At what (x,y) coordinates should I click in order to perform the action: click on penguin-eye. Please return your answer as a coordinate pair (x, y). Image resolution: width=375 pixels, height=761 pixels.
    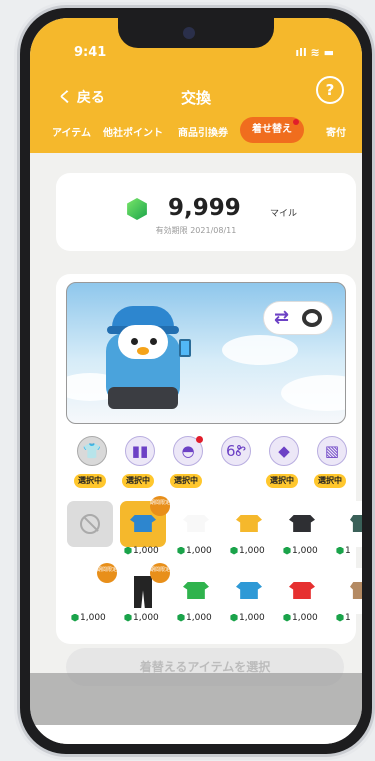
    Looking at the image, I should click on (134, 341).